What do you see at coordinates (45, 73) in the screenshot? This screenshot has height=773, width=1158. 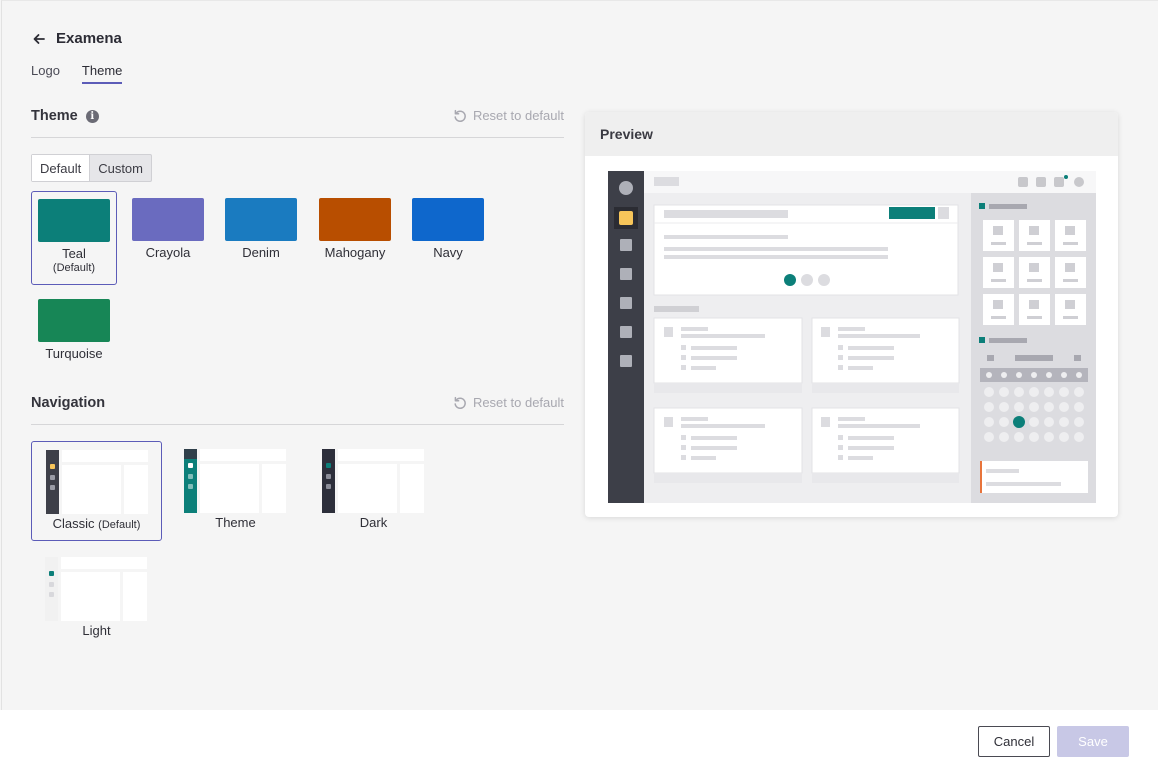 I see `tab-logo: Logo` at bounding box center [45, 73].